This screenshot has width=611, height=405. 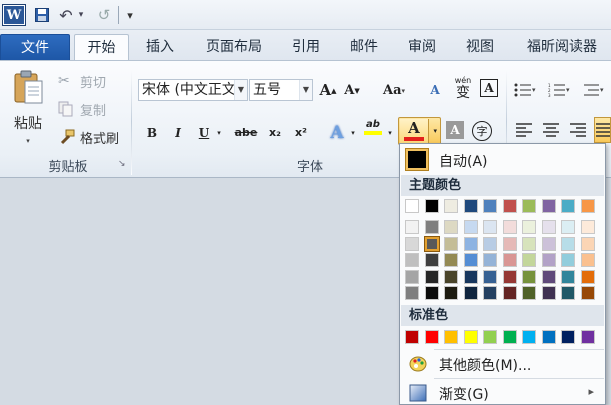 I want to click on tab-page-layout: 页面布局, so click(x=234, y=47).